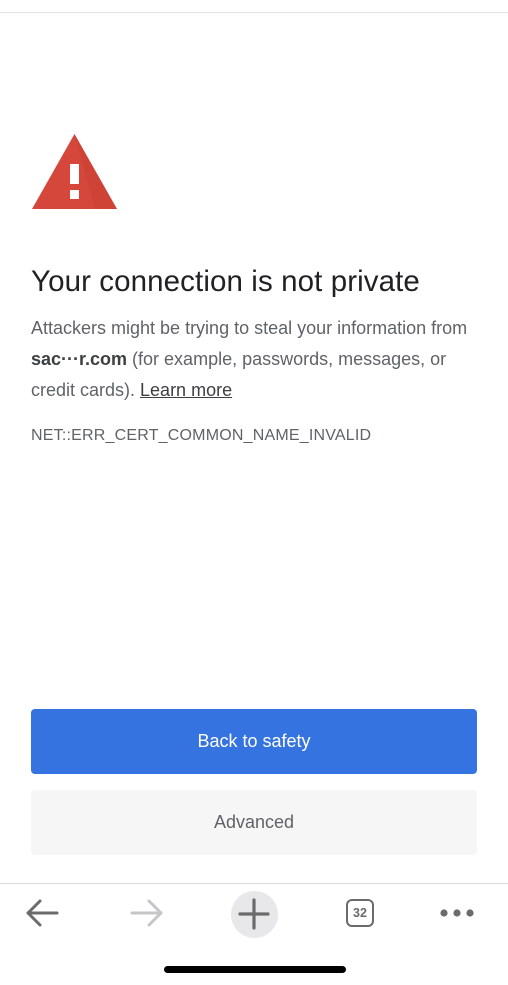  I want to click on forward-button, so click(147, 913).